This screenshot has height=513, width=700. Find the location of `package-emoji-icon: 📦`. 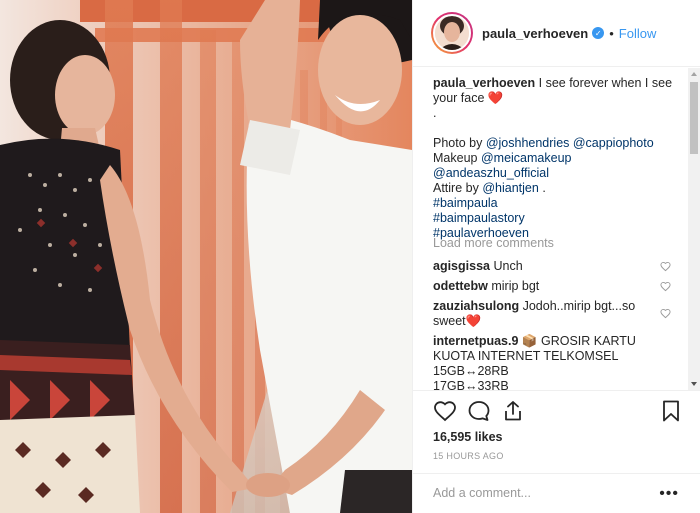

package-emoji-icon: 📦 is located at coordinates (529, 341).